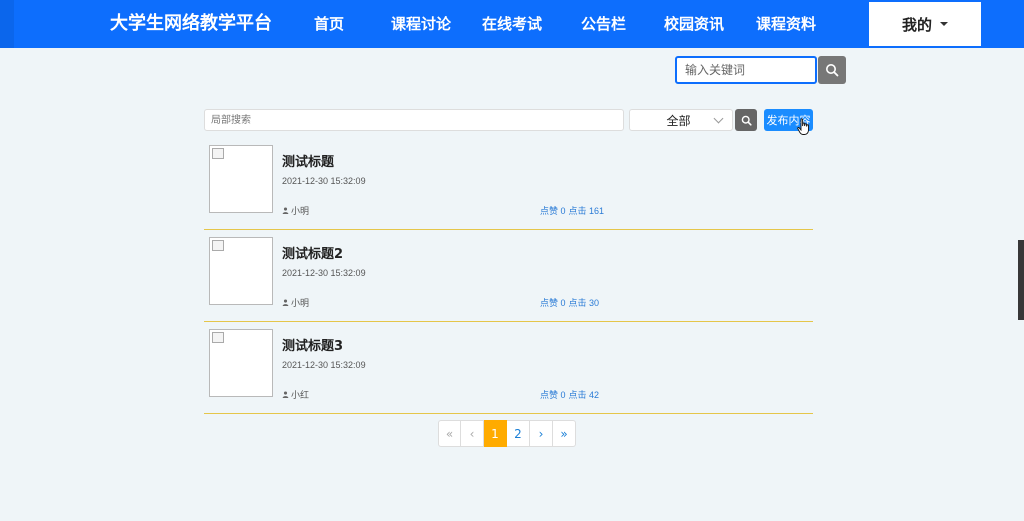  Describe the element at coordinates (508, 371) in the screenshot. I see `list-item: 测试标题3 2021-12-30 15:32:09 小红 点赞 0 点击 42` at that location.